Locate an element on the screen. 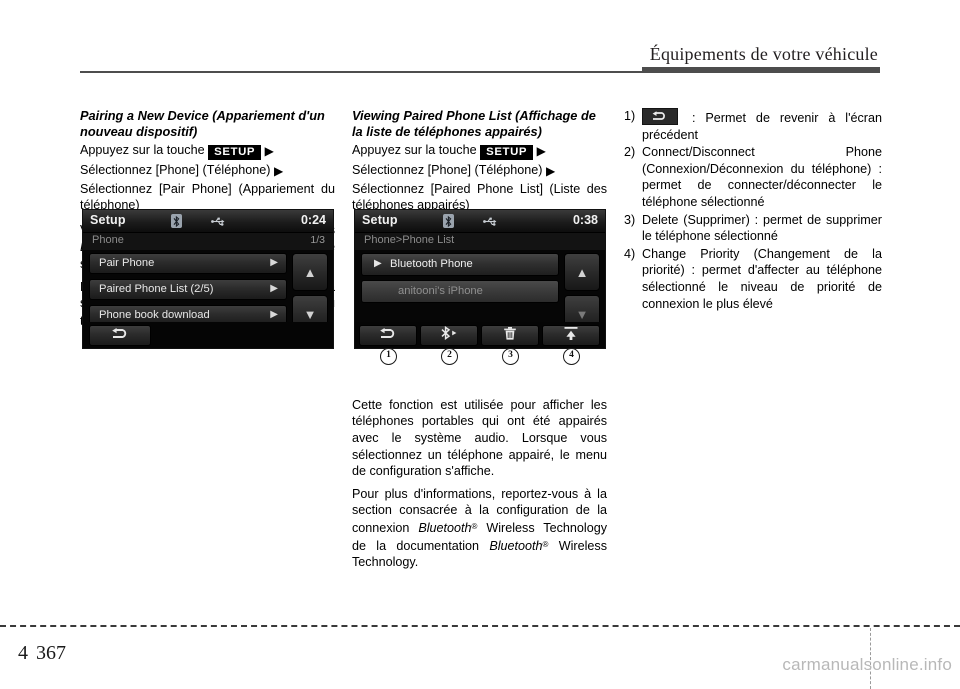 The image size is (960, 689). head-unit-screen-phone-list: Setup 0:38 Phone>Phone List ▶ Bluetooth is located at coordinates (480, 279).